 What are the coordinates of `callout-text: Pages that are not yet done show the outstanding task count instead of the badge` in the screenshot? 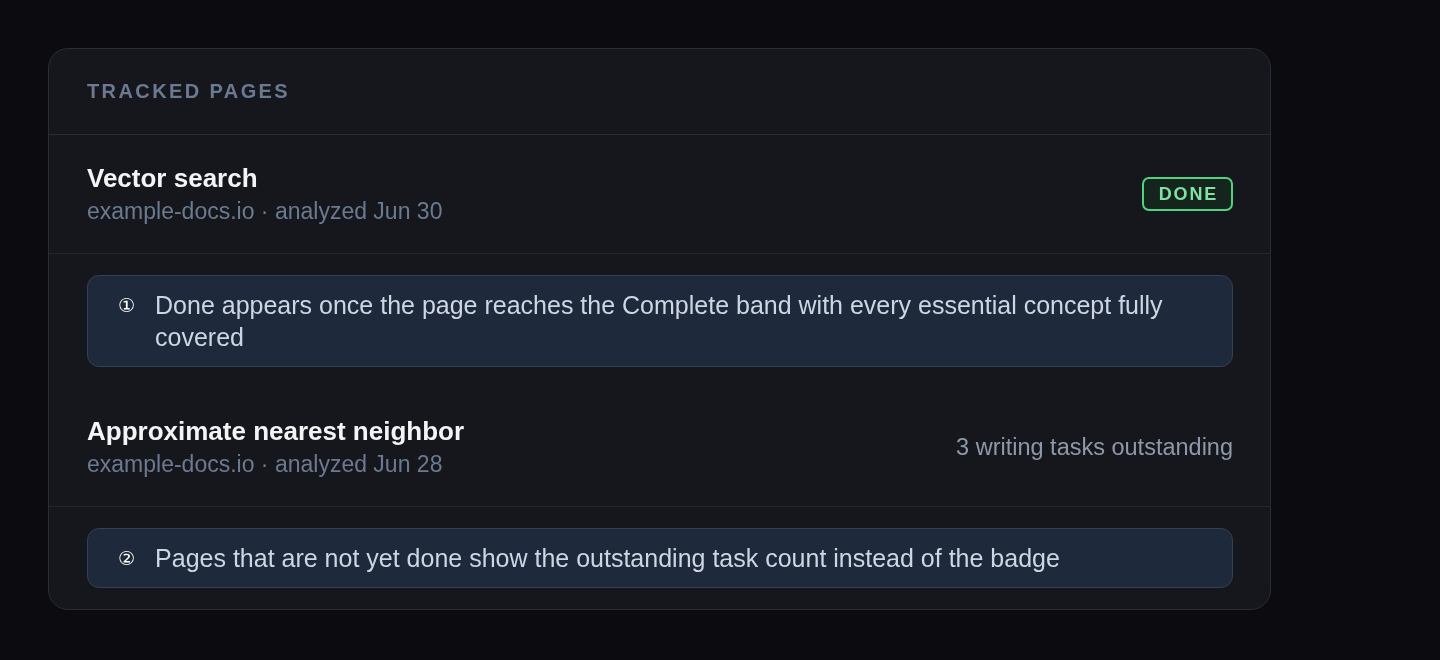 It's located at (607, 558).